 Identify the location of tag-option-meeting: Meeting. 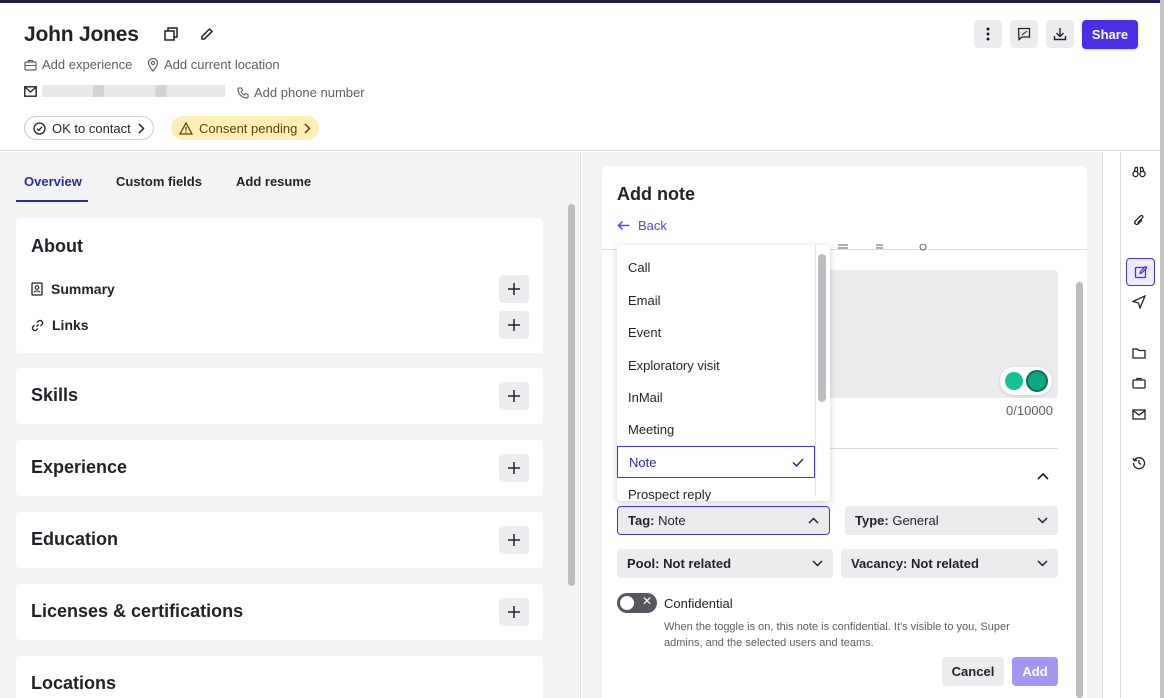
(716, 429).